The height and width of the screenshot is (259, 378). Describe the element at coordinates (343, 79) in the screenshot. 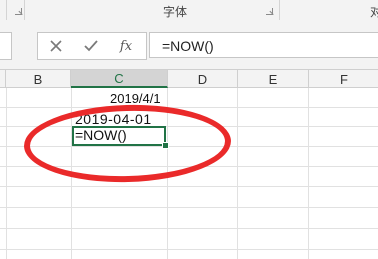

I see `column-header-f: F` at that location.